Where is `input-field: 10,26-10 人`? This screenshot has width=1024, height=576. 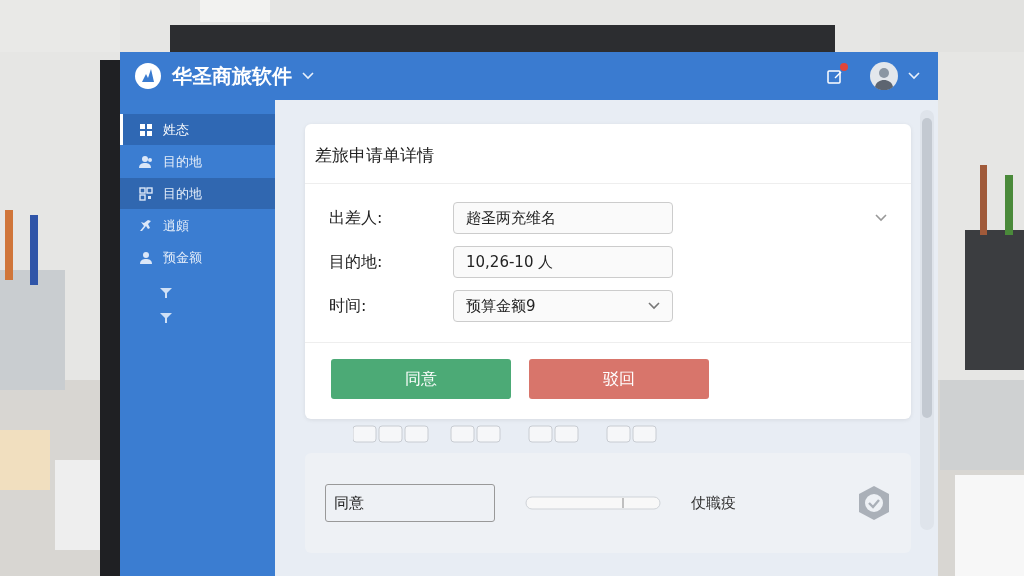 input-field: 10,26-10 人 is located at coordinates (563, 262).